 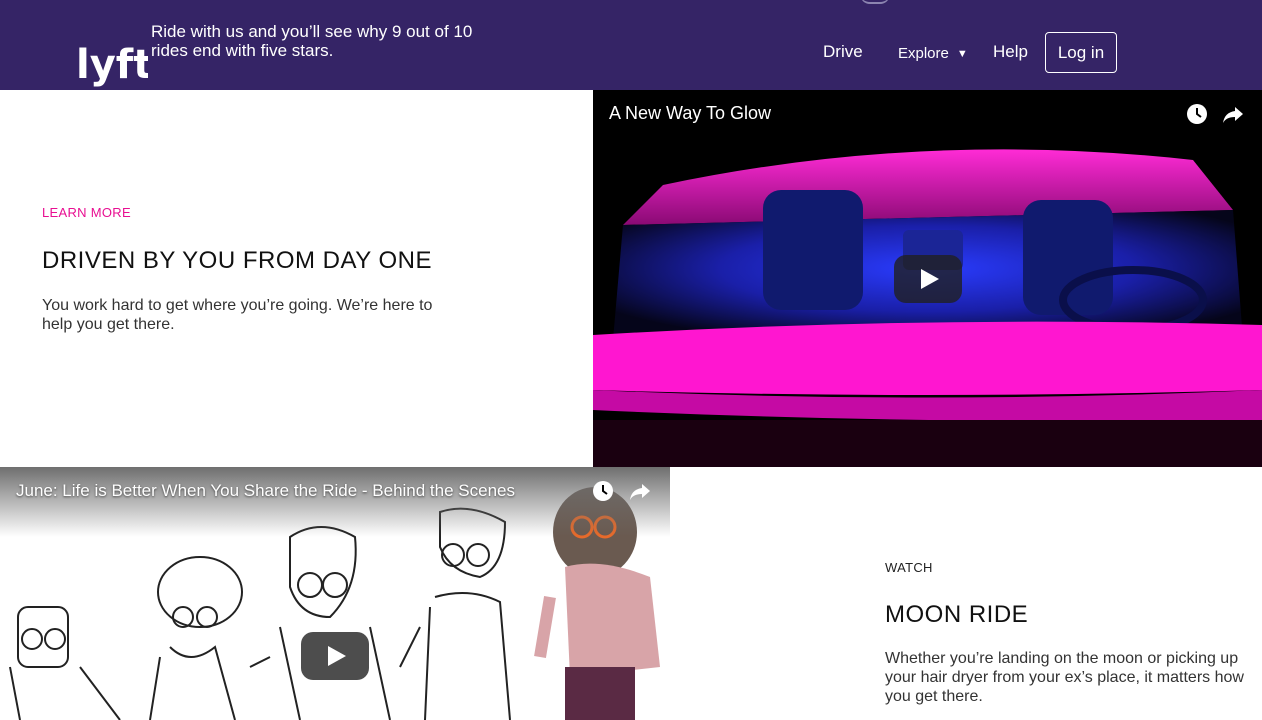 What do you see at coordinates (923, 53) in the screenshot?
I see `nav-explore-label: Explore` at bounding box center [923, 53].